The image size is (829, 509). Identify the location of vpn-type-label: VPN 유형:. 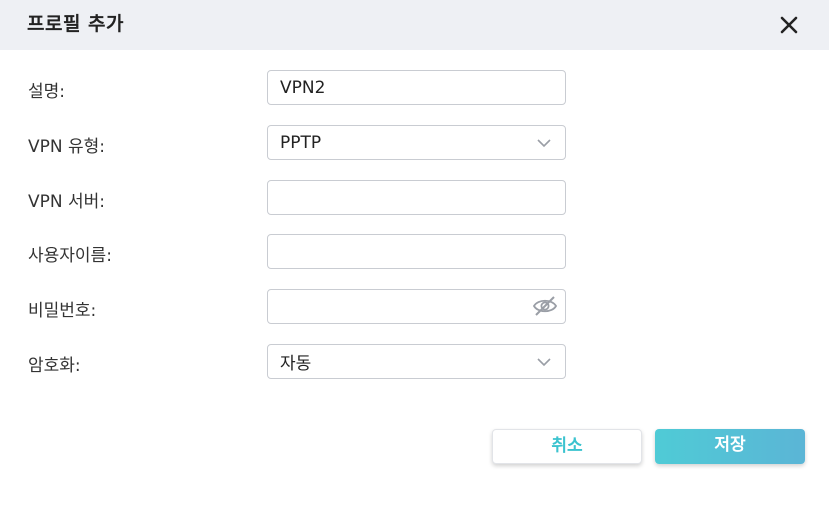
(67, 147).